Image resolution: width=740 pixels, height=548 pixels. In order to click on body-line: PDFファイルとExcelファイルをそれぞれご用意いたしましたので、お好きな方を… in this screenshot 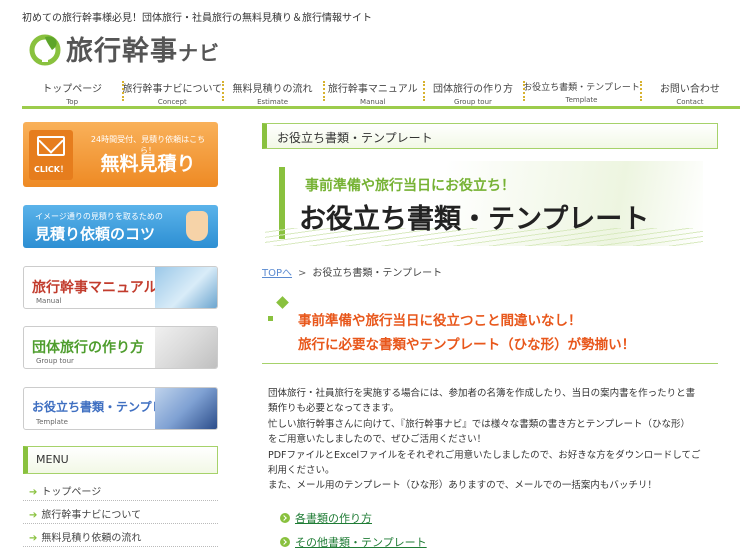, I will do `click(484, 455)`.